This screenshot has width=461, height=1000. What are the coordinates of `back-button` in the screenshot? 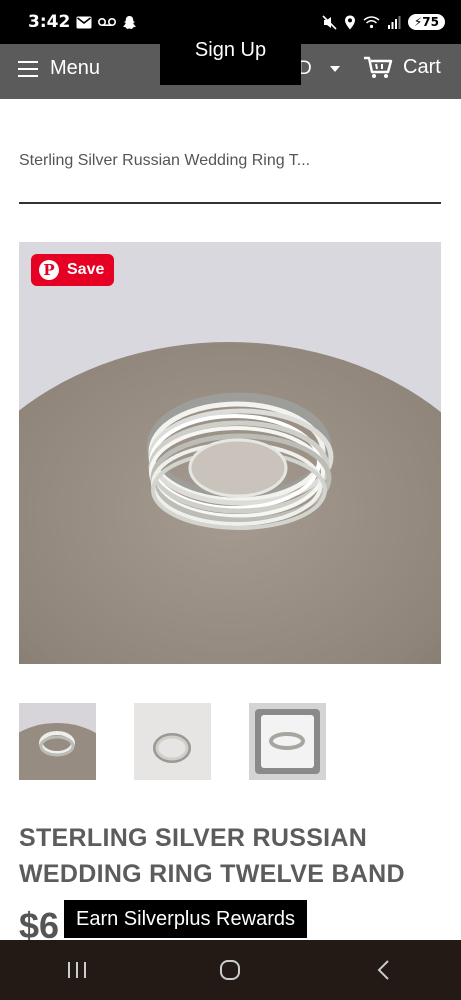 It's located at (384, 970).